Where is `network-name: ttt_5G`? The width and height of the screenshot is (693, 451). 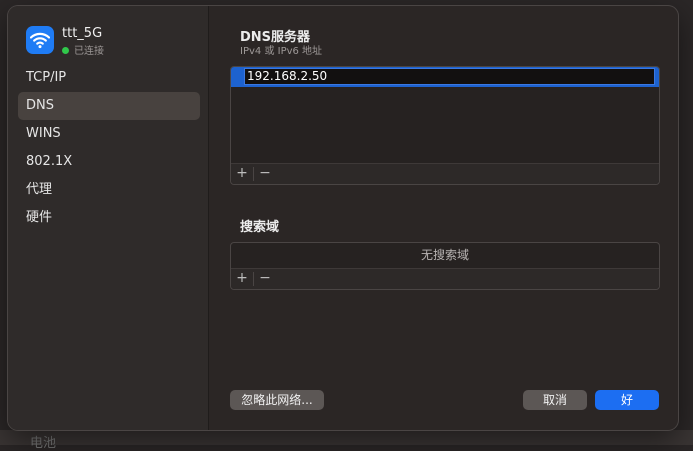
network-name: ttt_5G is located at coordinates (82, 33).